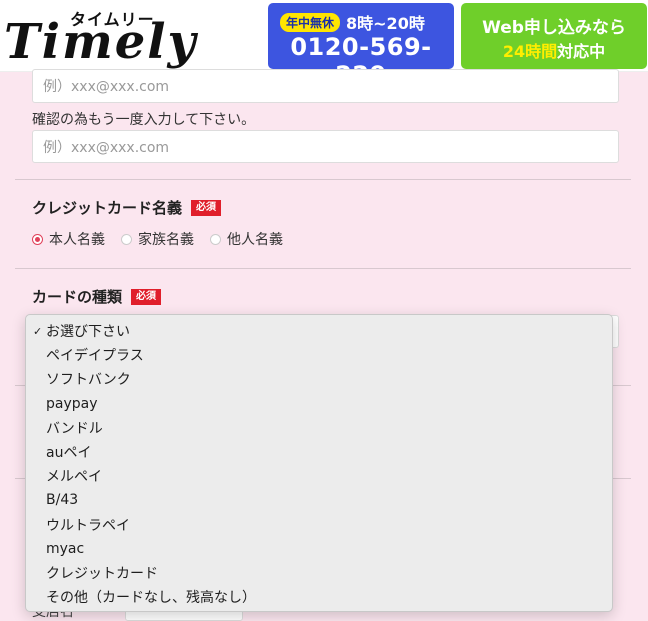  I want to click on dropdown-option: バンドル, so click(319, 428).